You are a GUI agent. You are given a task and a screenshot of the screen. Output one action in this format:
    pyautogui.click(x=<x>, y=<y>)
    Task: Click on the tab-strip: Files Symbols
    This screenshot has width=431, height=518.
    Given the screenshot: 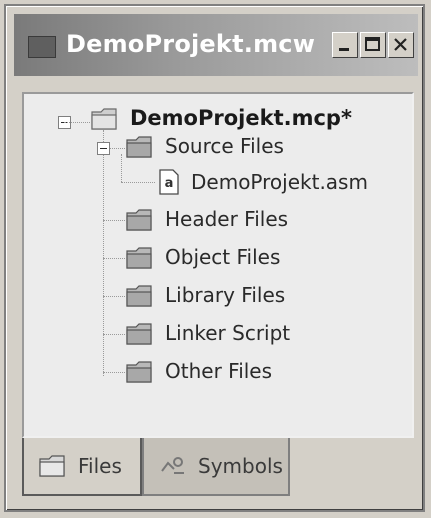 What is the action you would take?
    pyautogui.click(x=218, y=470)
    